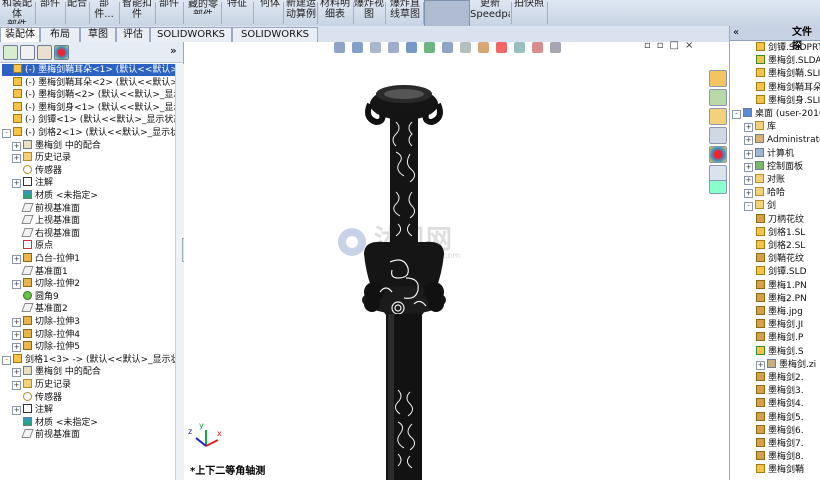 The image size is (820, 480). Describe the element at coordinates (764, 180) in the screenshot. I see `file-item: + 对账` at that location.